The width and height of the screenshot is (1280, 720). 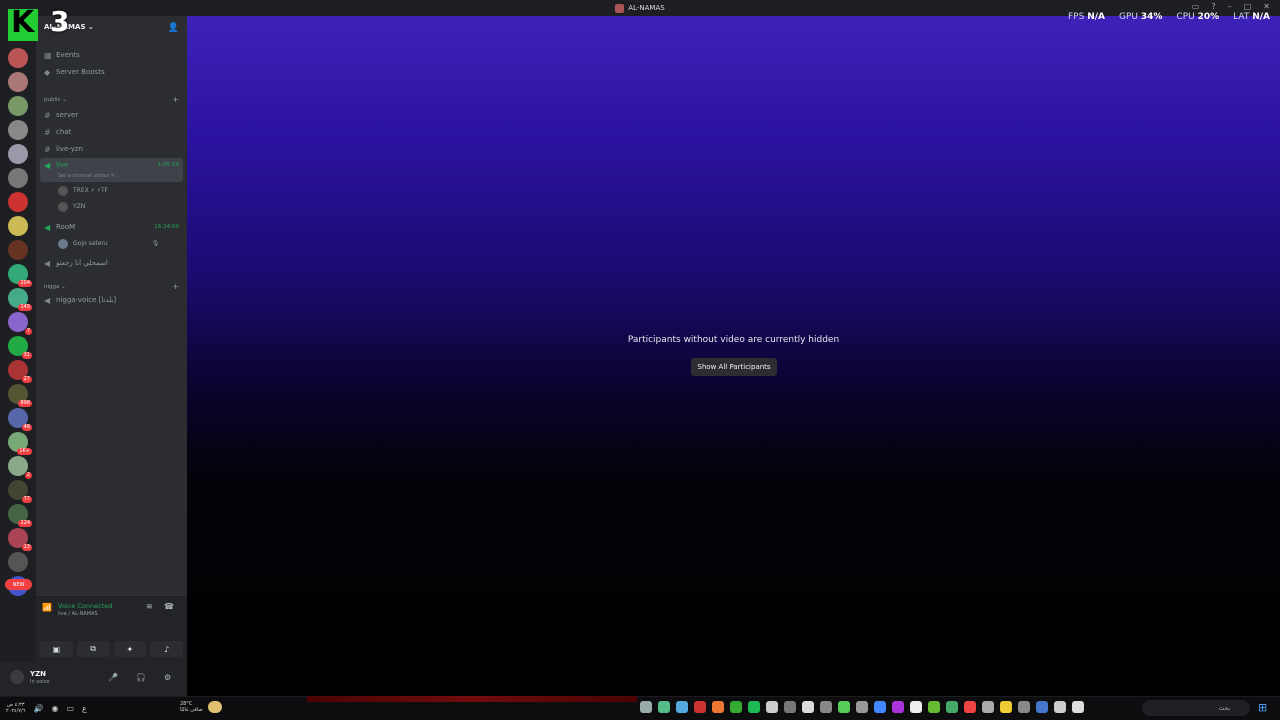 I want to click on server-icon: 48, so click(x=20, y=419).